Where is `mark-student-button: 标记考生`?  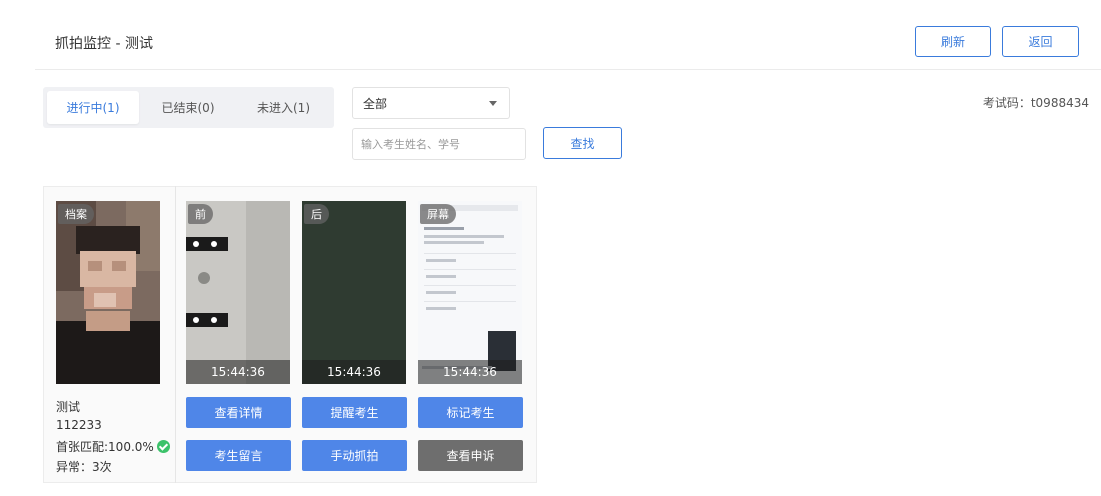 mark-student-button: 标记考生 is located at coordinates (470, 412).